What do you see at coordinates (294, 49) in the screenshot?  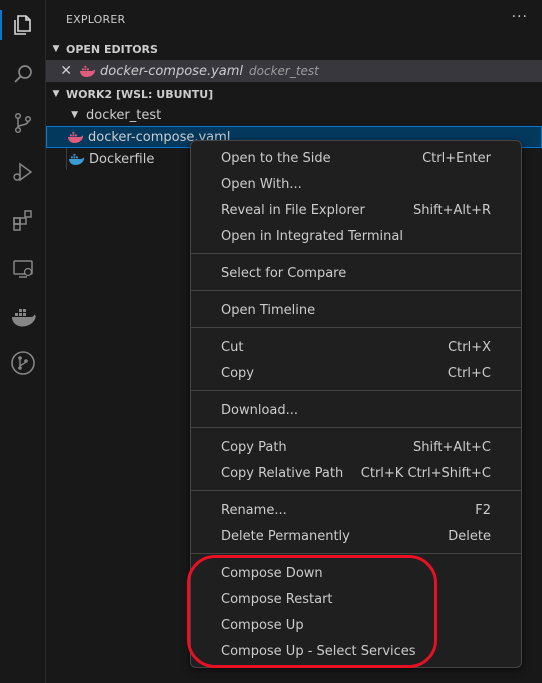 I see `open-editors-header: ▼ OPEN EDITORS` at bounding box center [294, 49].